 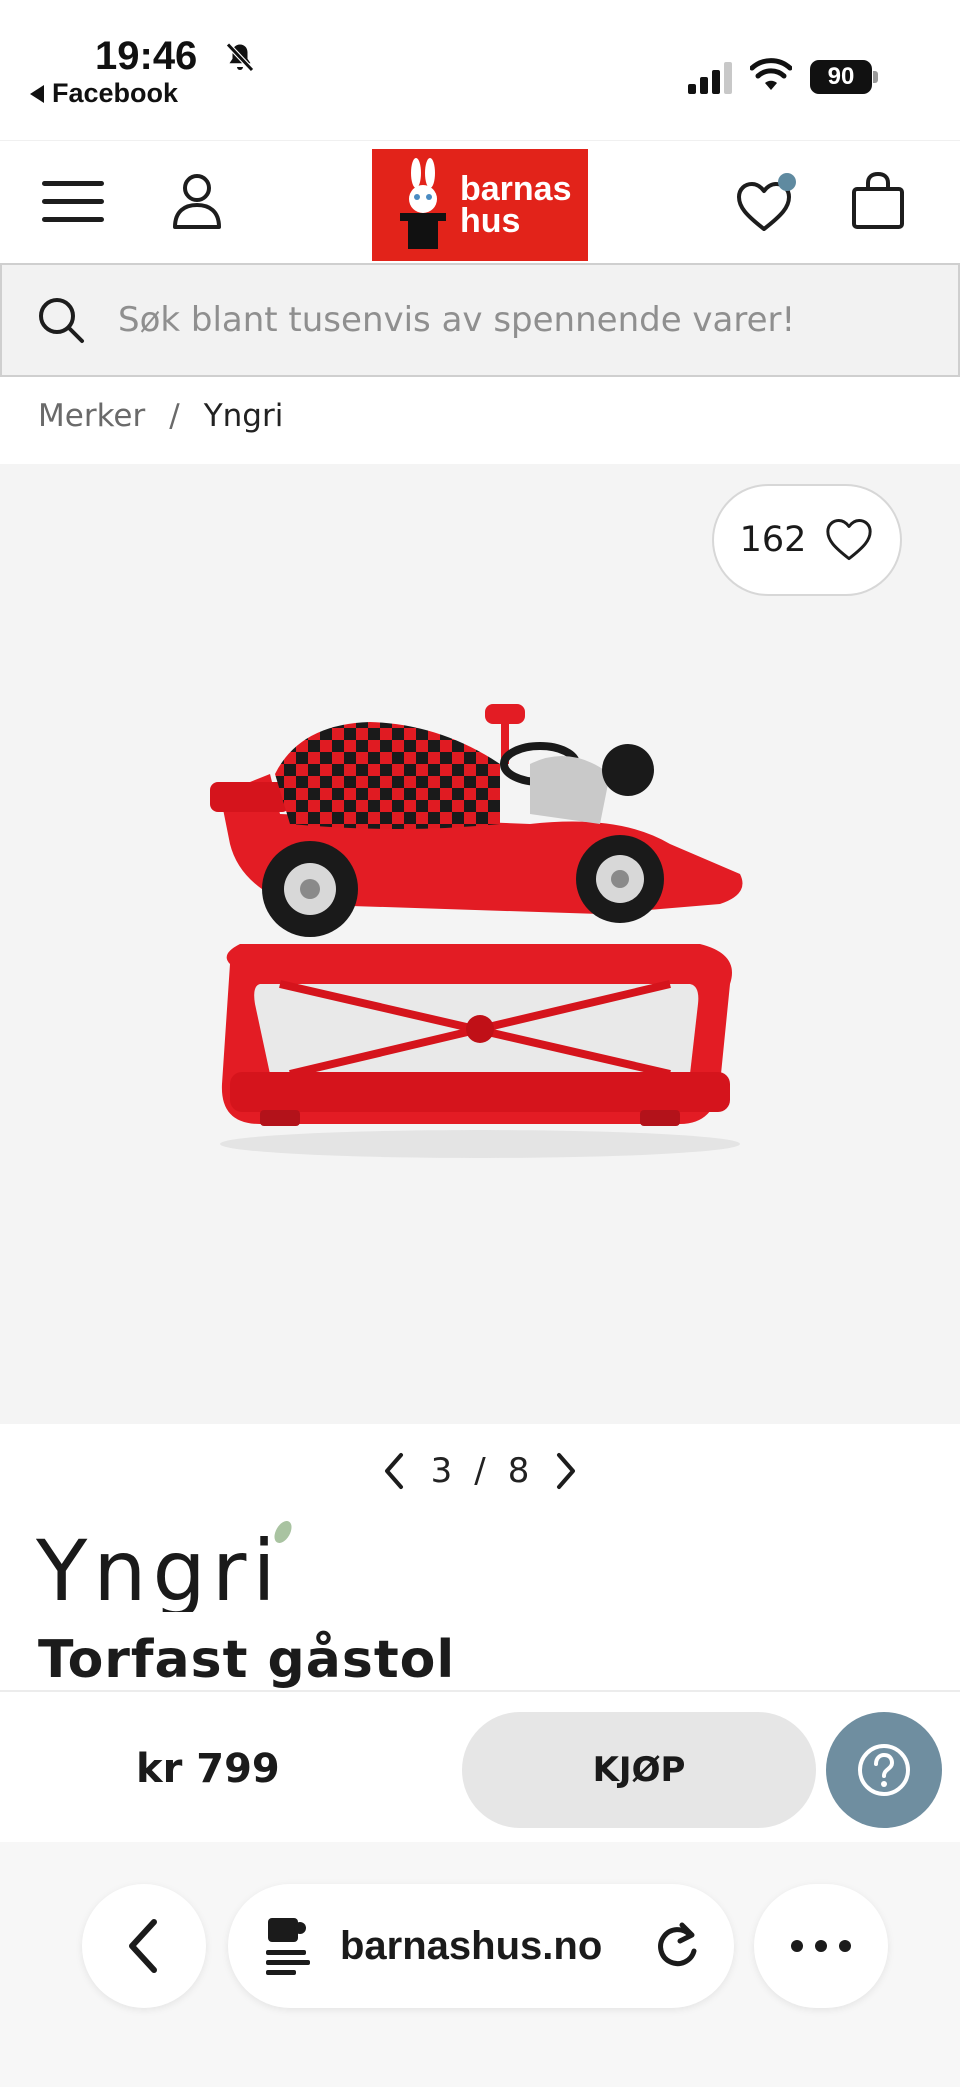 What do you see at coordinates (710, 78) in the screenshot?
I see `cellular-signal-icon` at bounding box center [710, 78].